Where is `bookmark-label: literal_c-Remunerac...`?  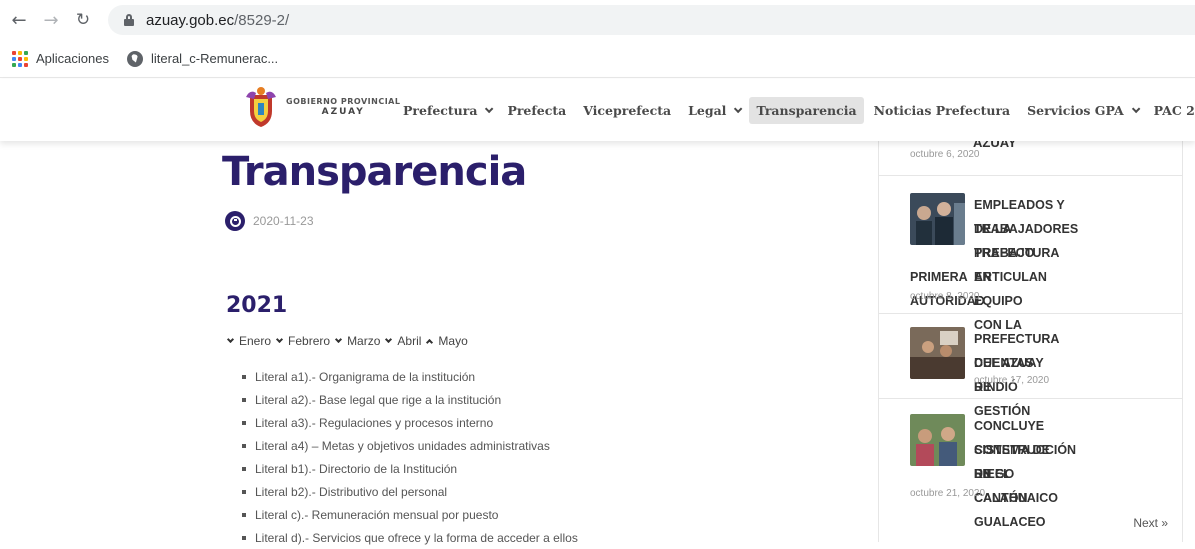
bookmark-label: literal_c-Remunerac... is located at coordinates (215, 58).